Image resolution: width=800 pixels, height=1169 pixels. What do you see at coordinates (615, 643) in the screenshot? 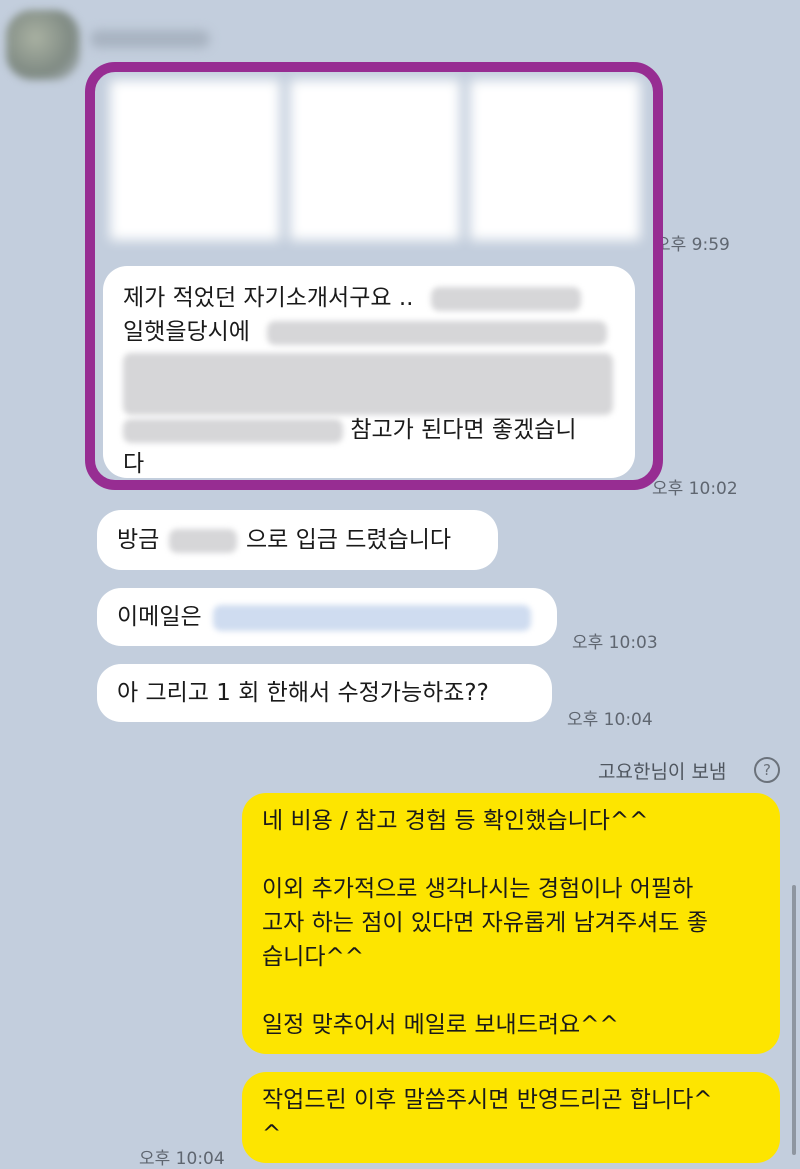
I see `message-time: 오후 10:03` at bounding box center [615, 643].